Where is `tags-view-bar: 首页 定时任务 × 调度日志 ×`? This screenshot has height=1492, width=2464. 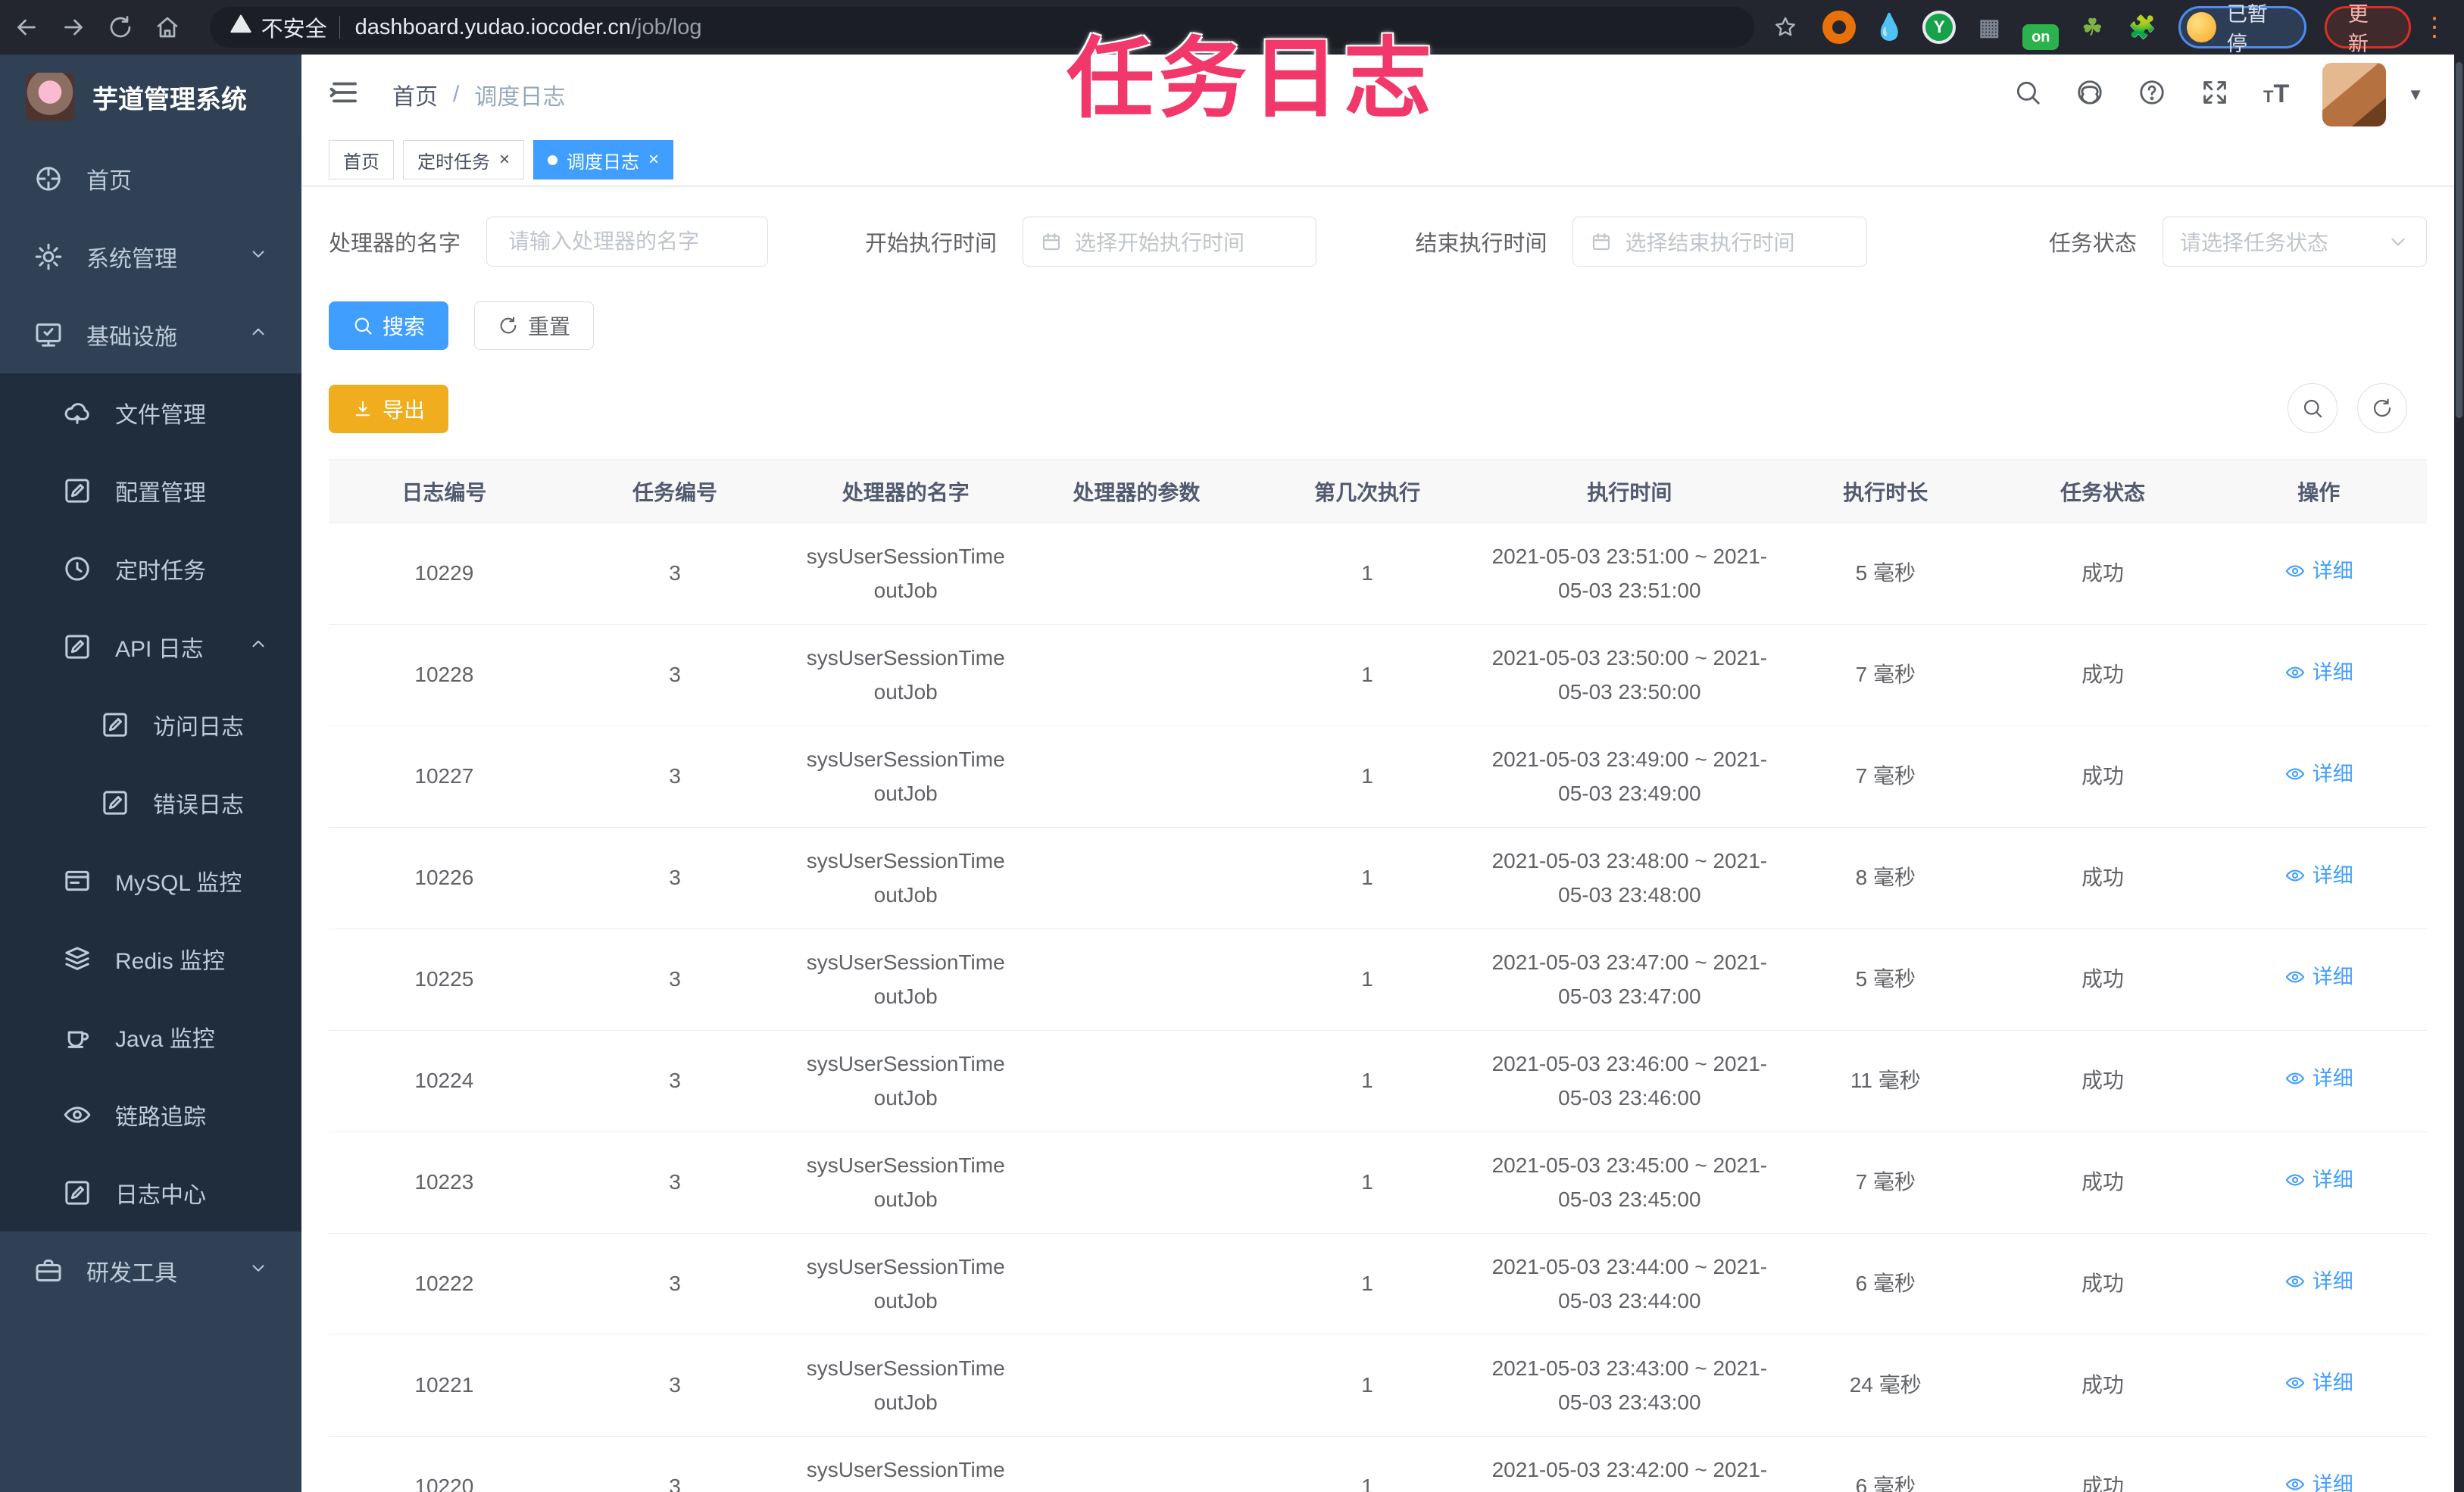
tags-view-bar: 首页 定时任务 × 调度日志 × is located at coordinates (1377, 160).